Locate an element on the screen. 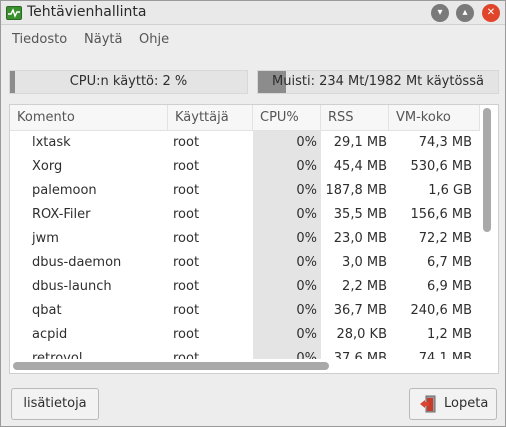  table-row: Xorg root 0% 45,4 MB 530,6 MB is located at coordinates (245, 167).